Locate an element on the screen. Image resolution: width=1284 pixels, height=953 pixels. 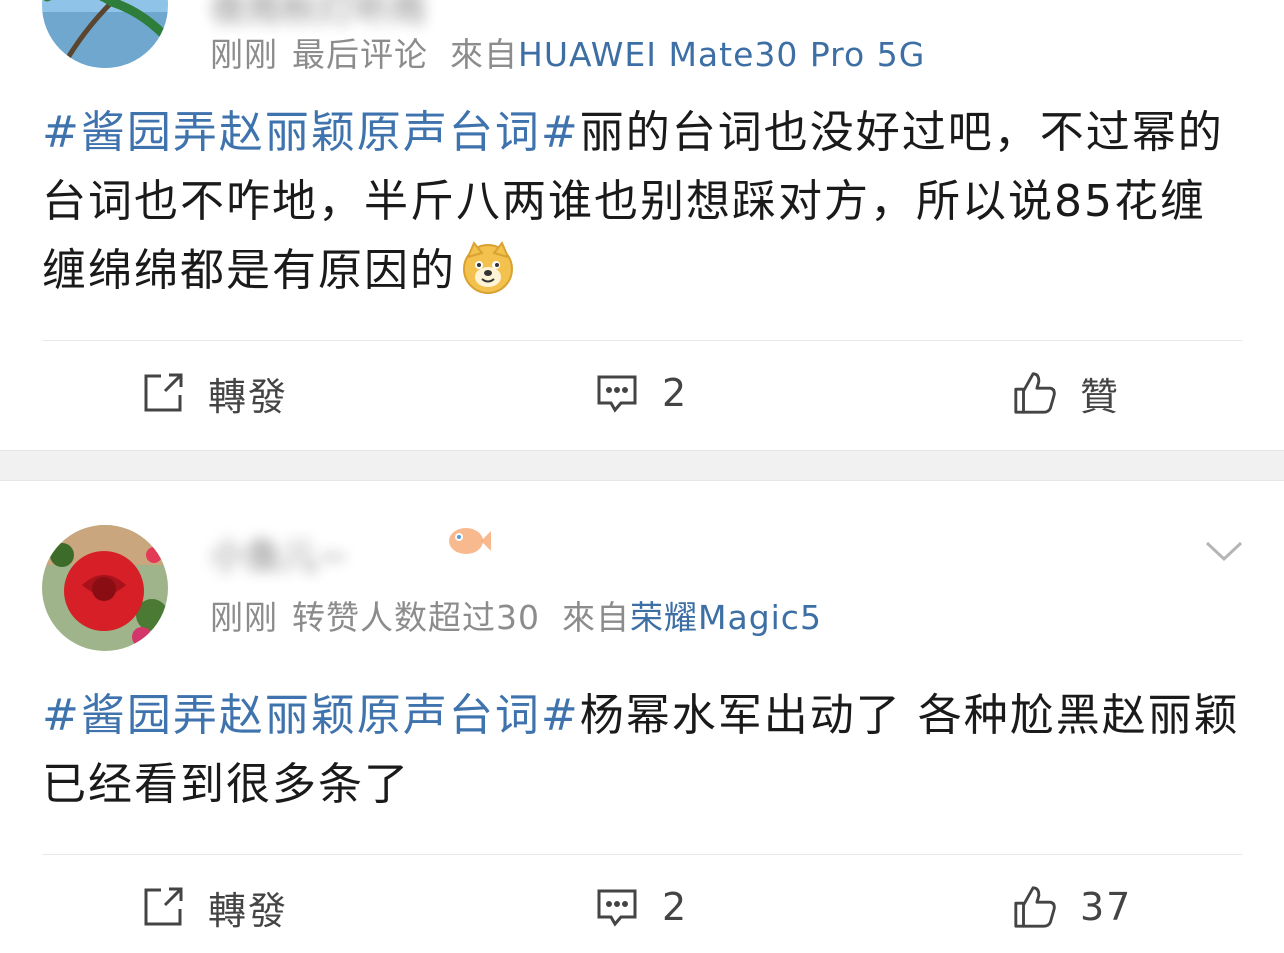
comment-meta: 刚刚 转赞人数超过30 來自荣耀Magic5 is located at coordinates (516, 615).